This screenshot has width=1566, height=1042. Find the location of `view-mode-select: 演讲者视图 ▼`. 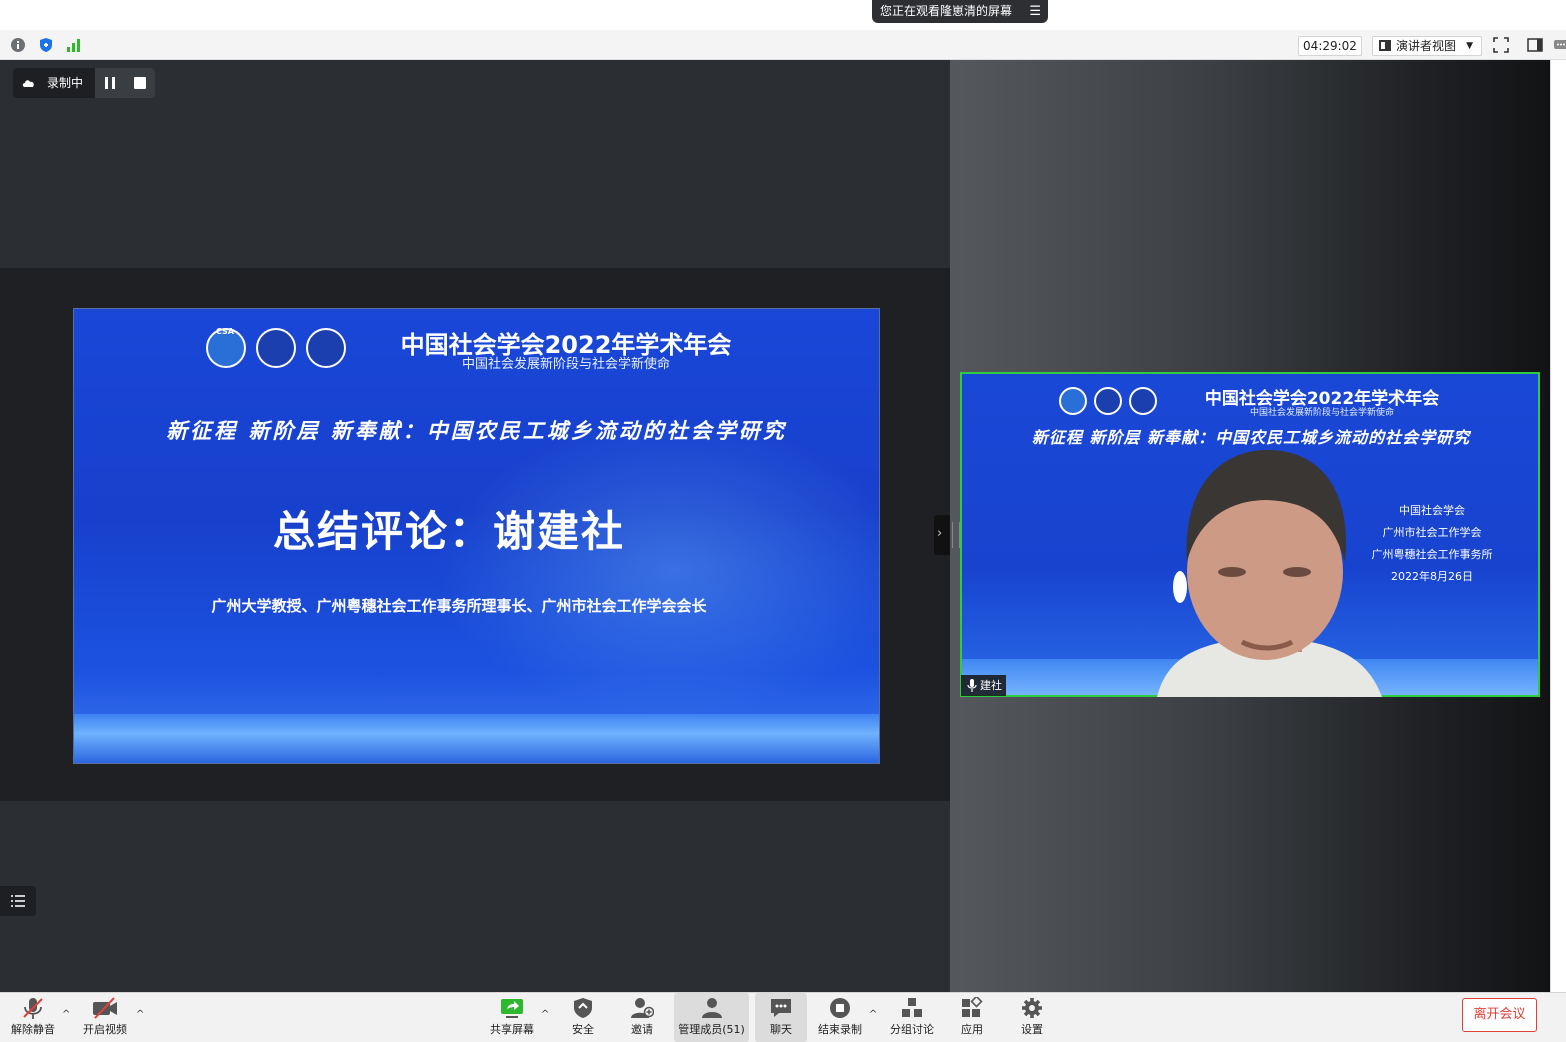

view-mode-select: 演讲者视图 ▼ is located at coordinates (1427, 46).